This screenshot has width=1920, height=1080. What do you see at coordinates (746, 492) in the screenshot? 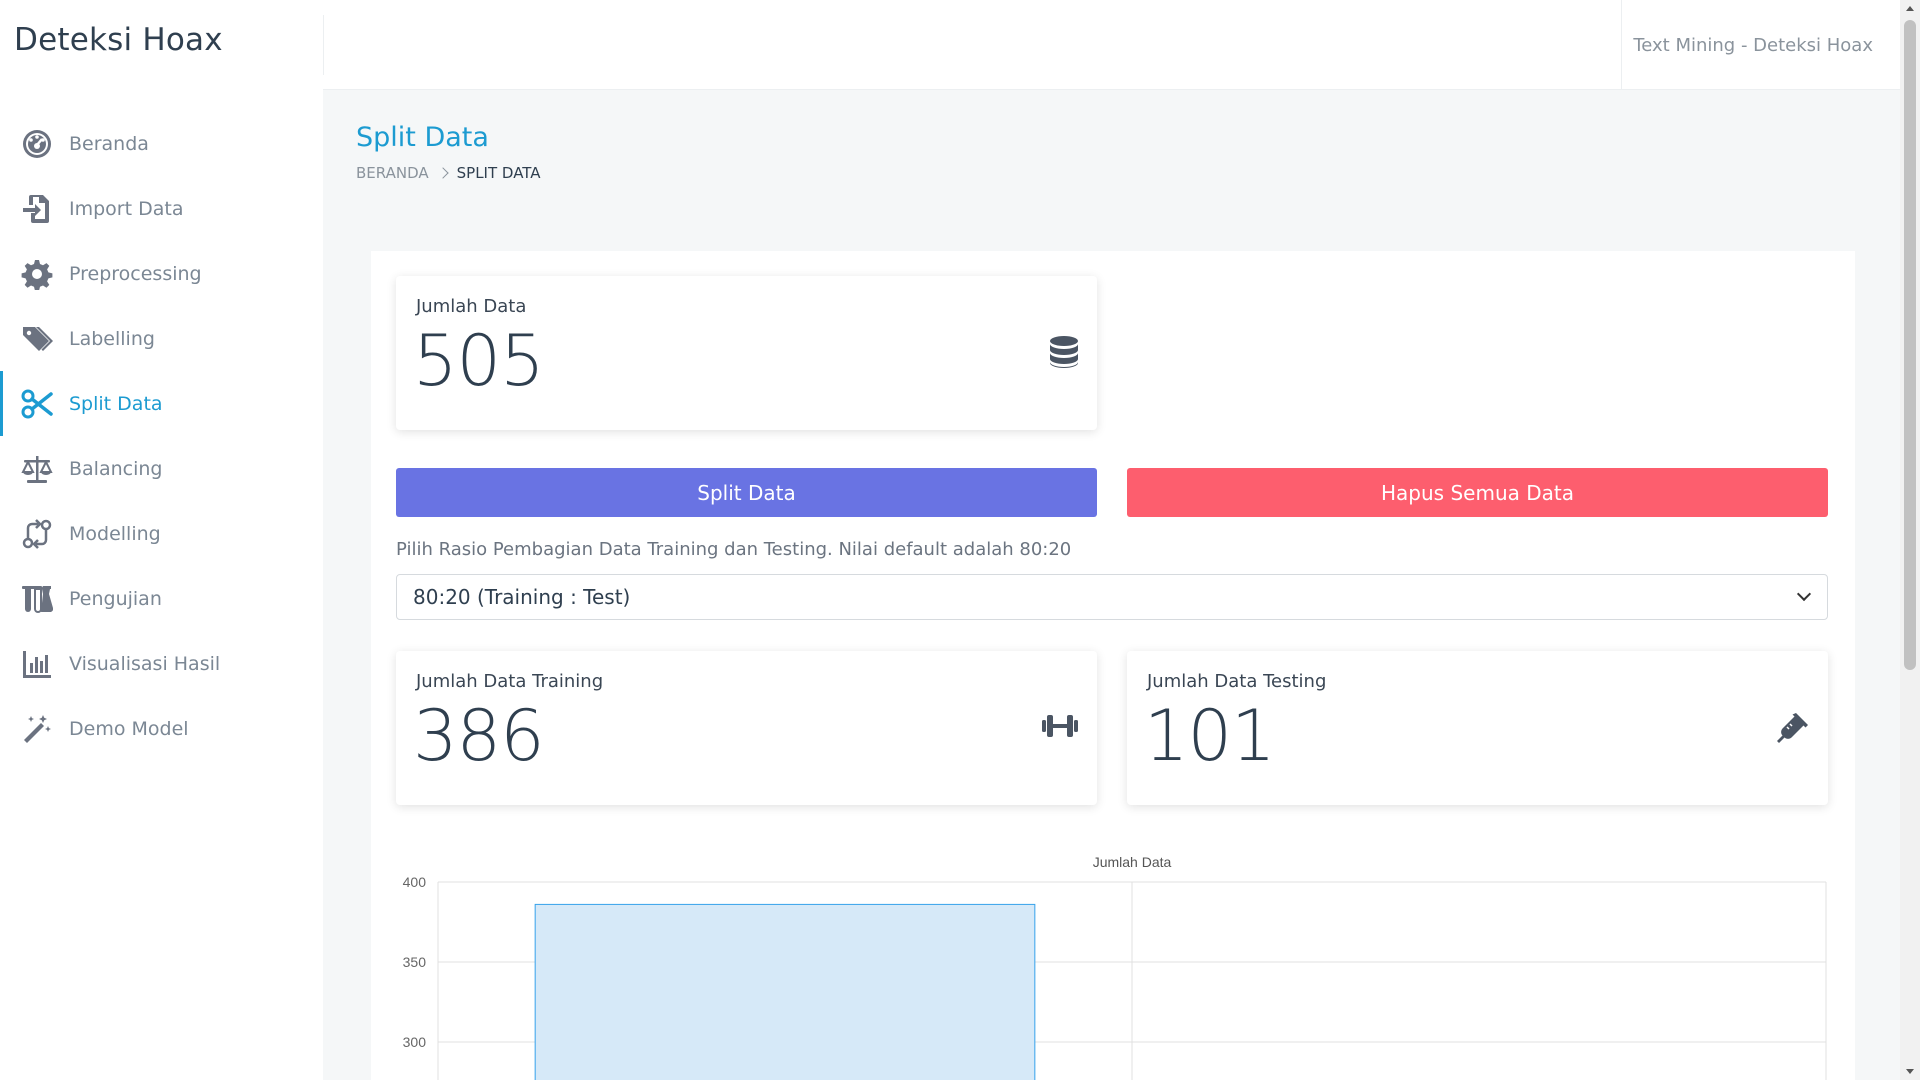
I see `split-data-button: Split Data` at bounding box center [746, 492].